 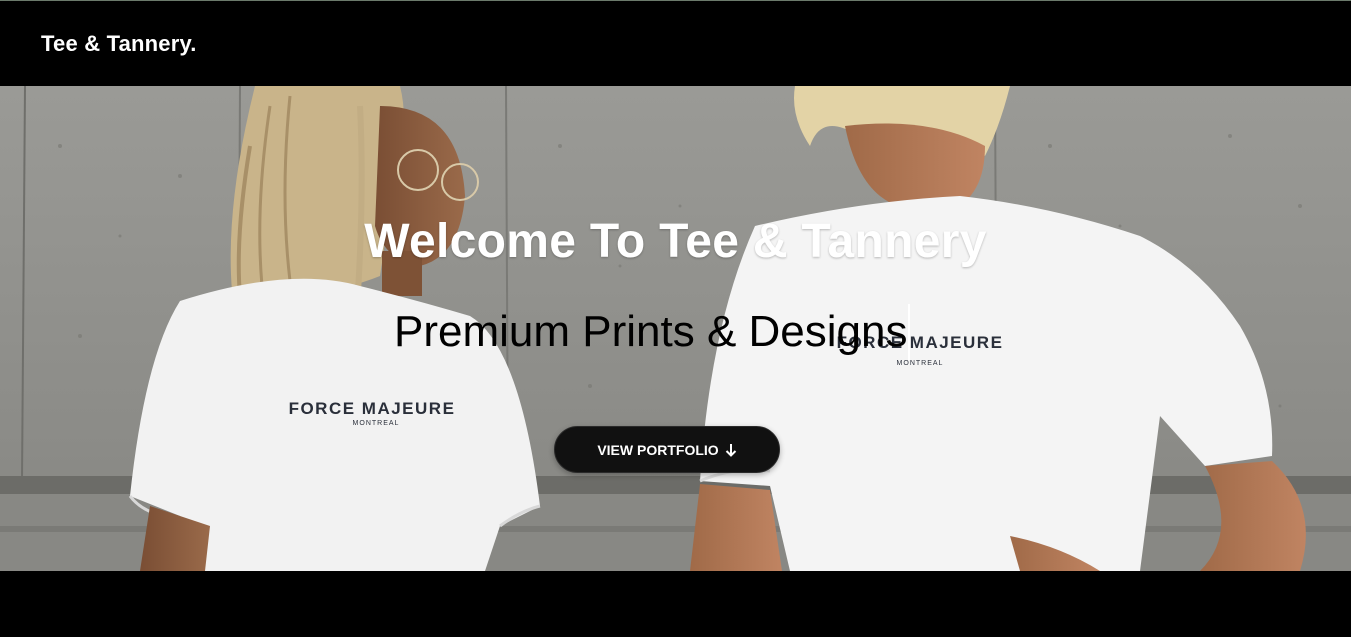 I want to click on hero-title: Welcome To Tee & Tannery, so click(x=675, y=241).